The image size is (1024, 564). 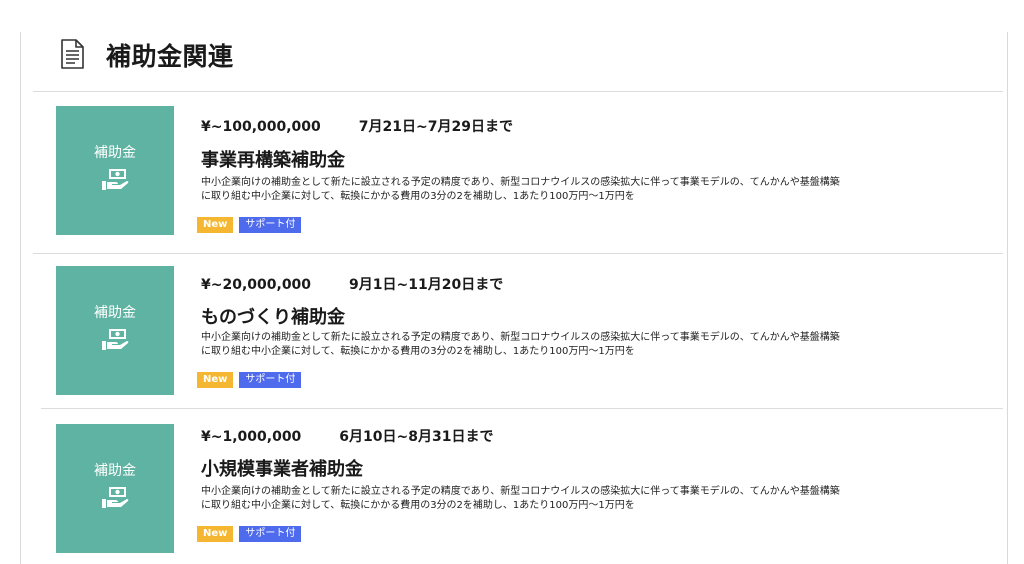 I want to click on subsidy-meta: ¥~1,000,000 6月10日~8月31日まで, so click(x=347, y=436).